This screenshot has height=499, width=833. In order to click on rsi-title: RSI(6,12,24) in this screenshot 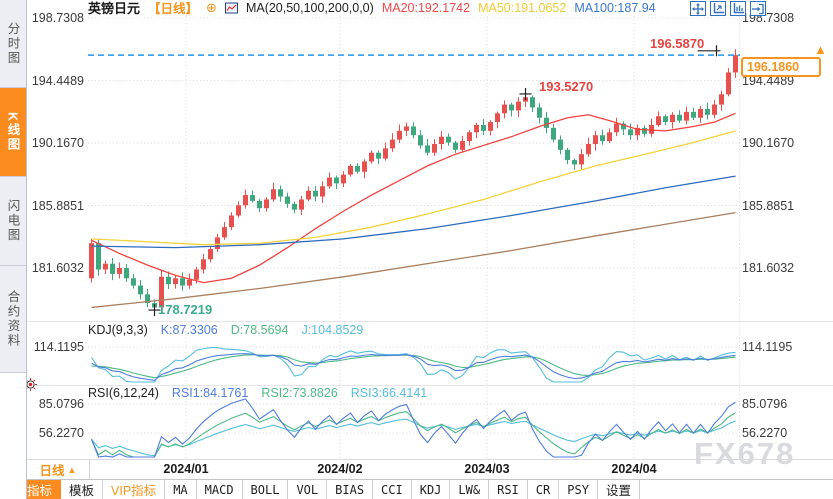, I will do `click(123, 393)`.